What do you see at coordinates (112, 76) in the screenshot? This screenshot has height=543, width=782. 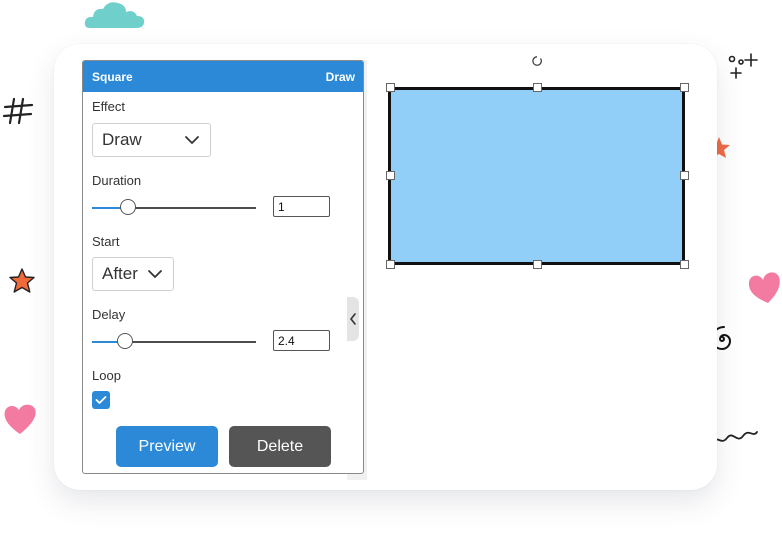 I see `panel-title: Square` at bounding box center [112, 76].